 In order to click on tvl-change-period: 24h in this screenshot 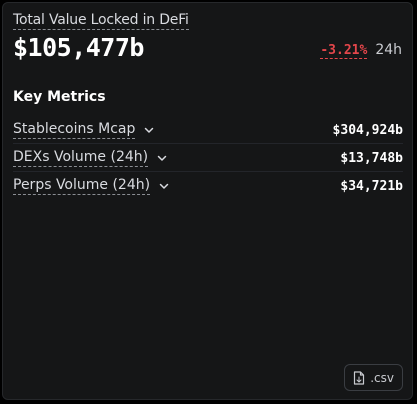, I will do `click(388, 50)`.